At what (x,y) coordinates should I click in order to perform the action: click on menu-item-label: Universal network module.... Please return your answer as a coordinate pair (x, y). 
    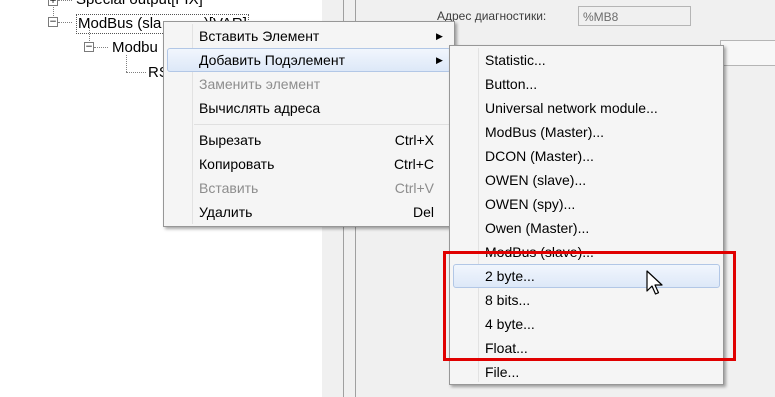
    Looking at the image, I should click on (571, 108).